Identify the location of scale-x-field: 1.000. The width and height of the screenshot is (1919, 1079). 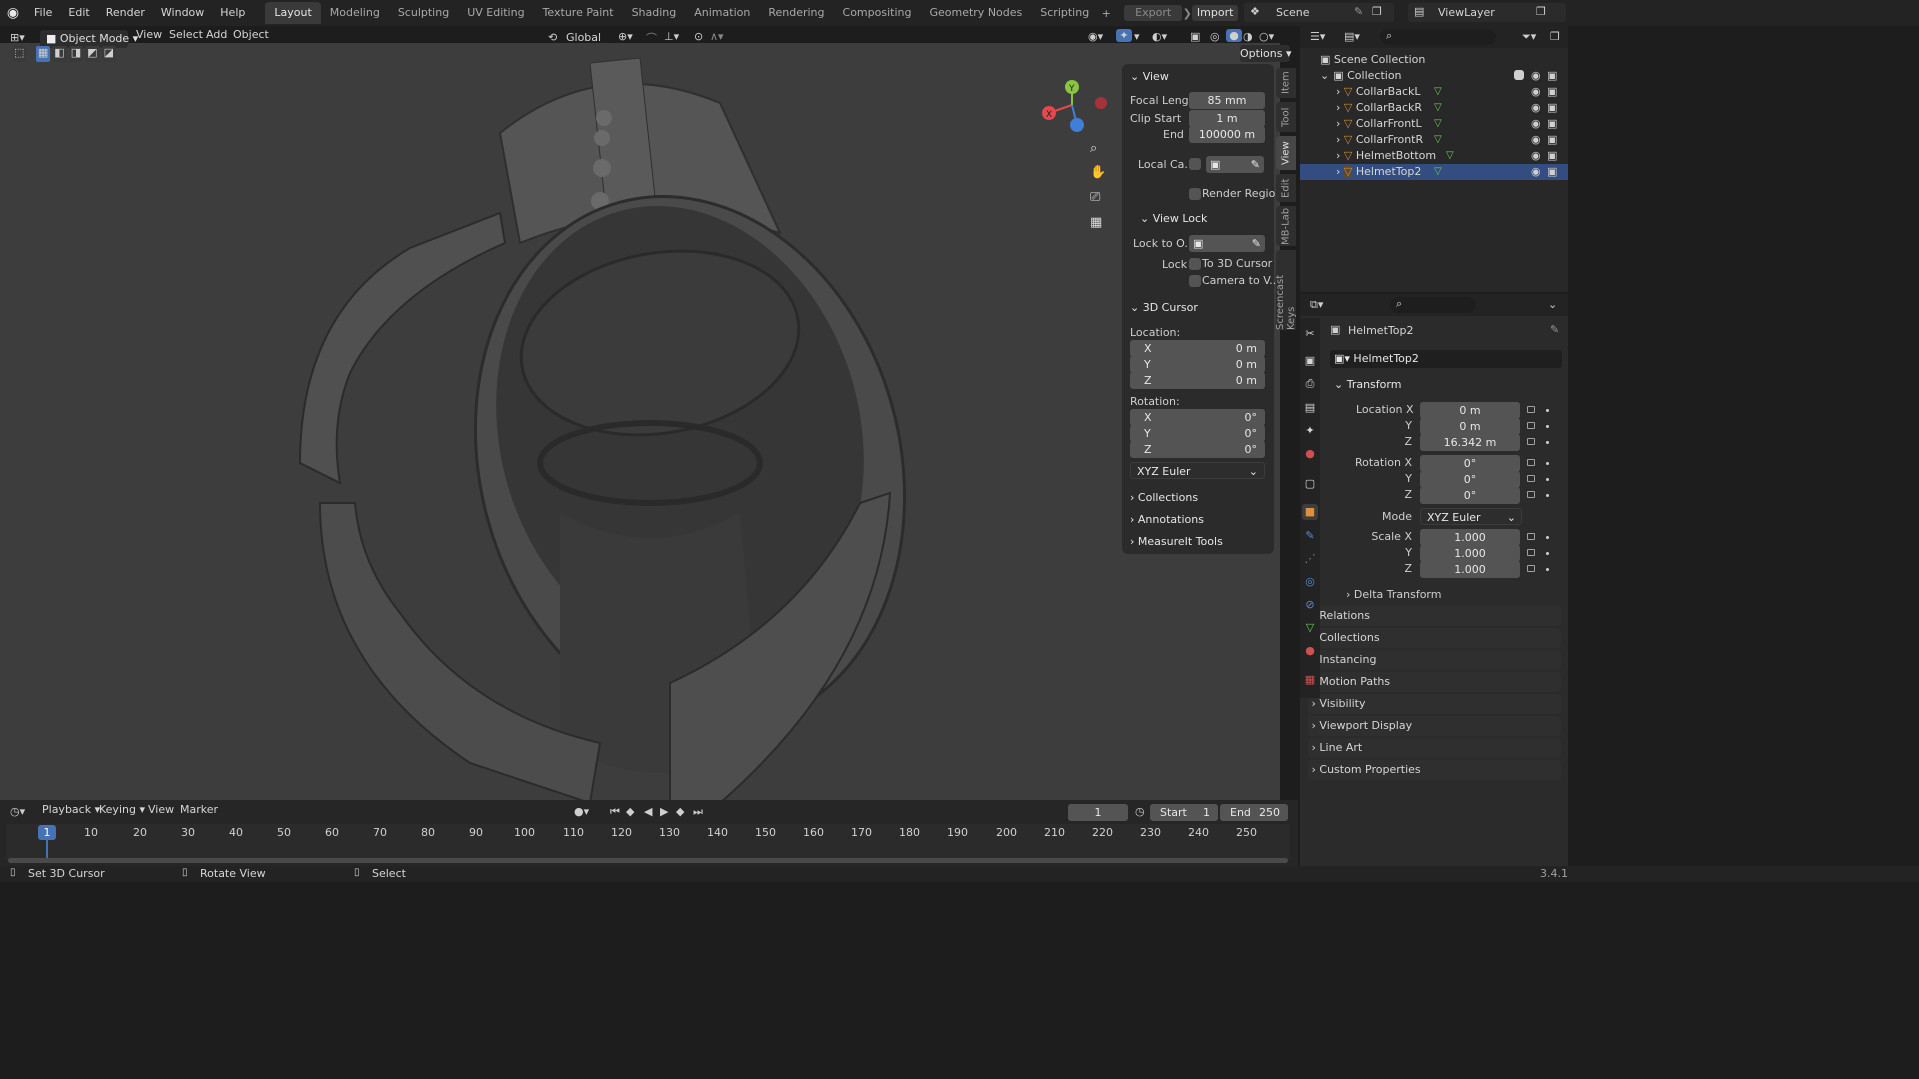
(1470, 537).